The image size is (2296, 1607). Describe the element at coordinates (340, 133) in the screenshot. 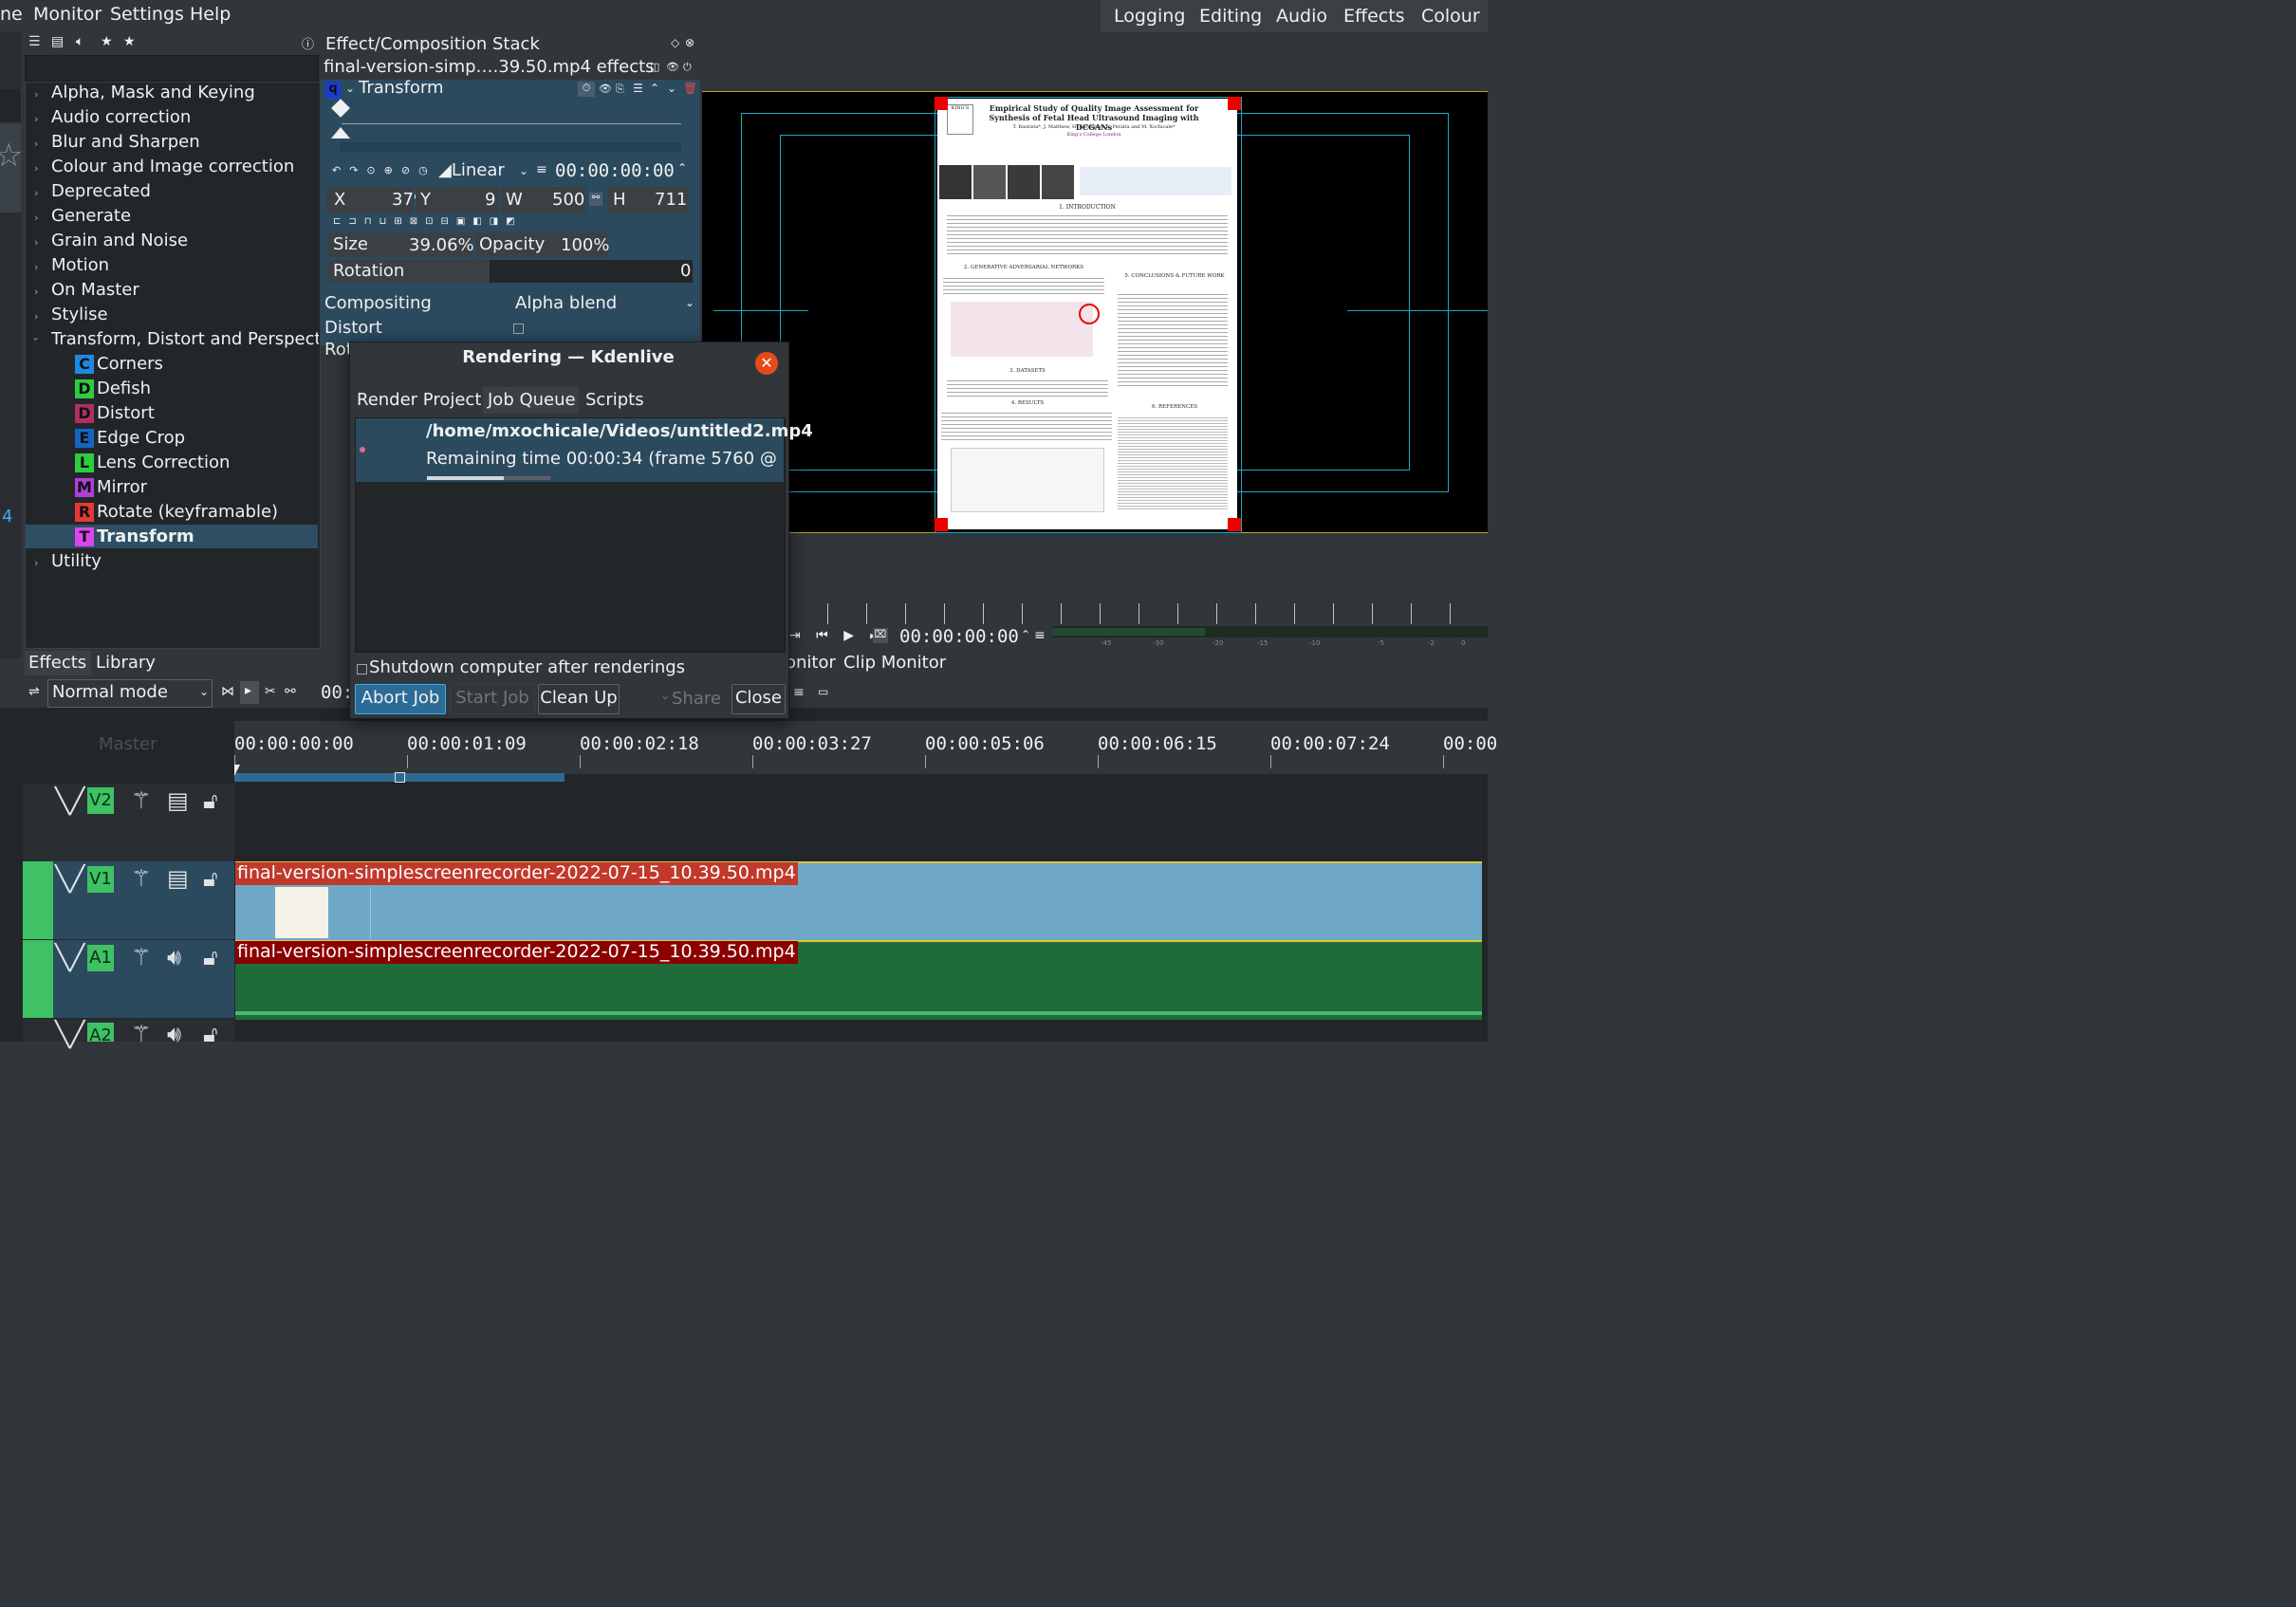

I see `playhead-marker` at that location.